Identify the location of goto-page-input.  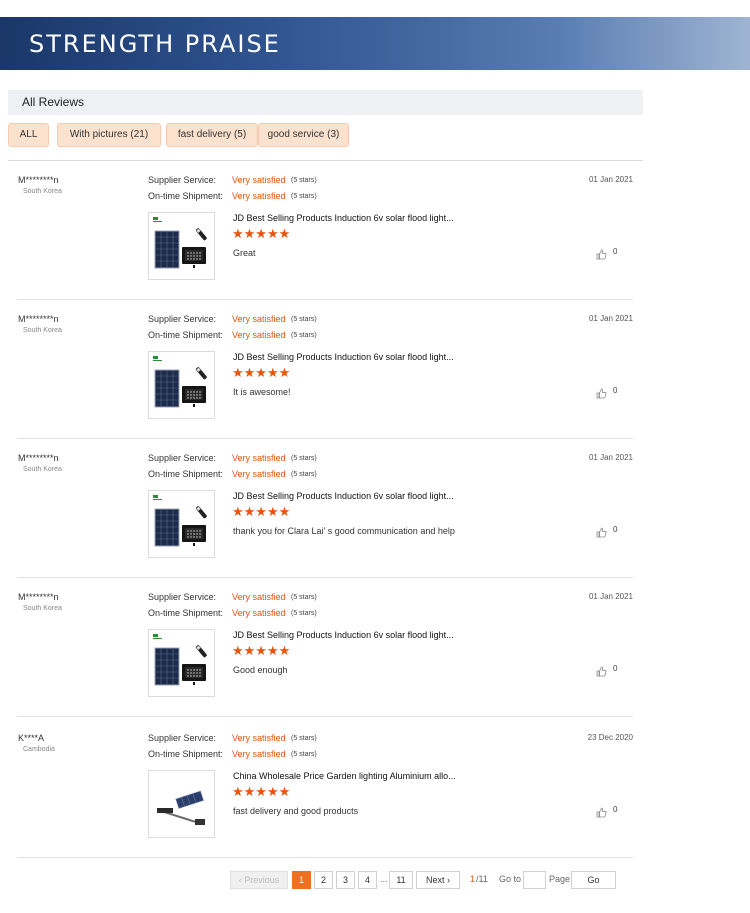
(534, 880).